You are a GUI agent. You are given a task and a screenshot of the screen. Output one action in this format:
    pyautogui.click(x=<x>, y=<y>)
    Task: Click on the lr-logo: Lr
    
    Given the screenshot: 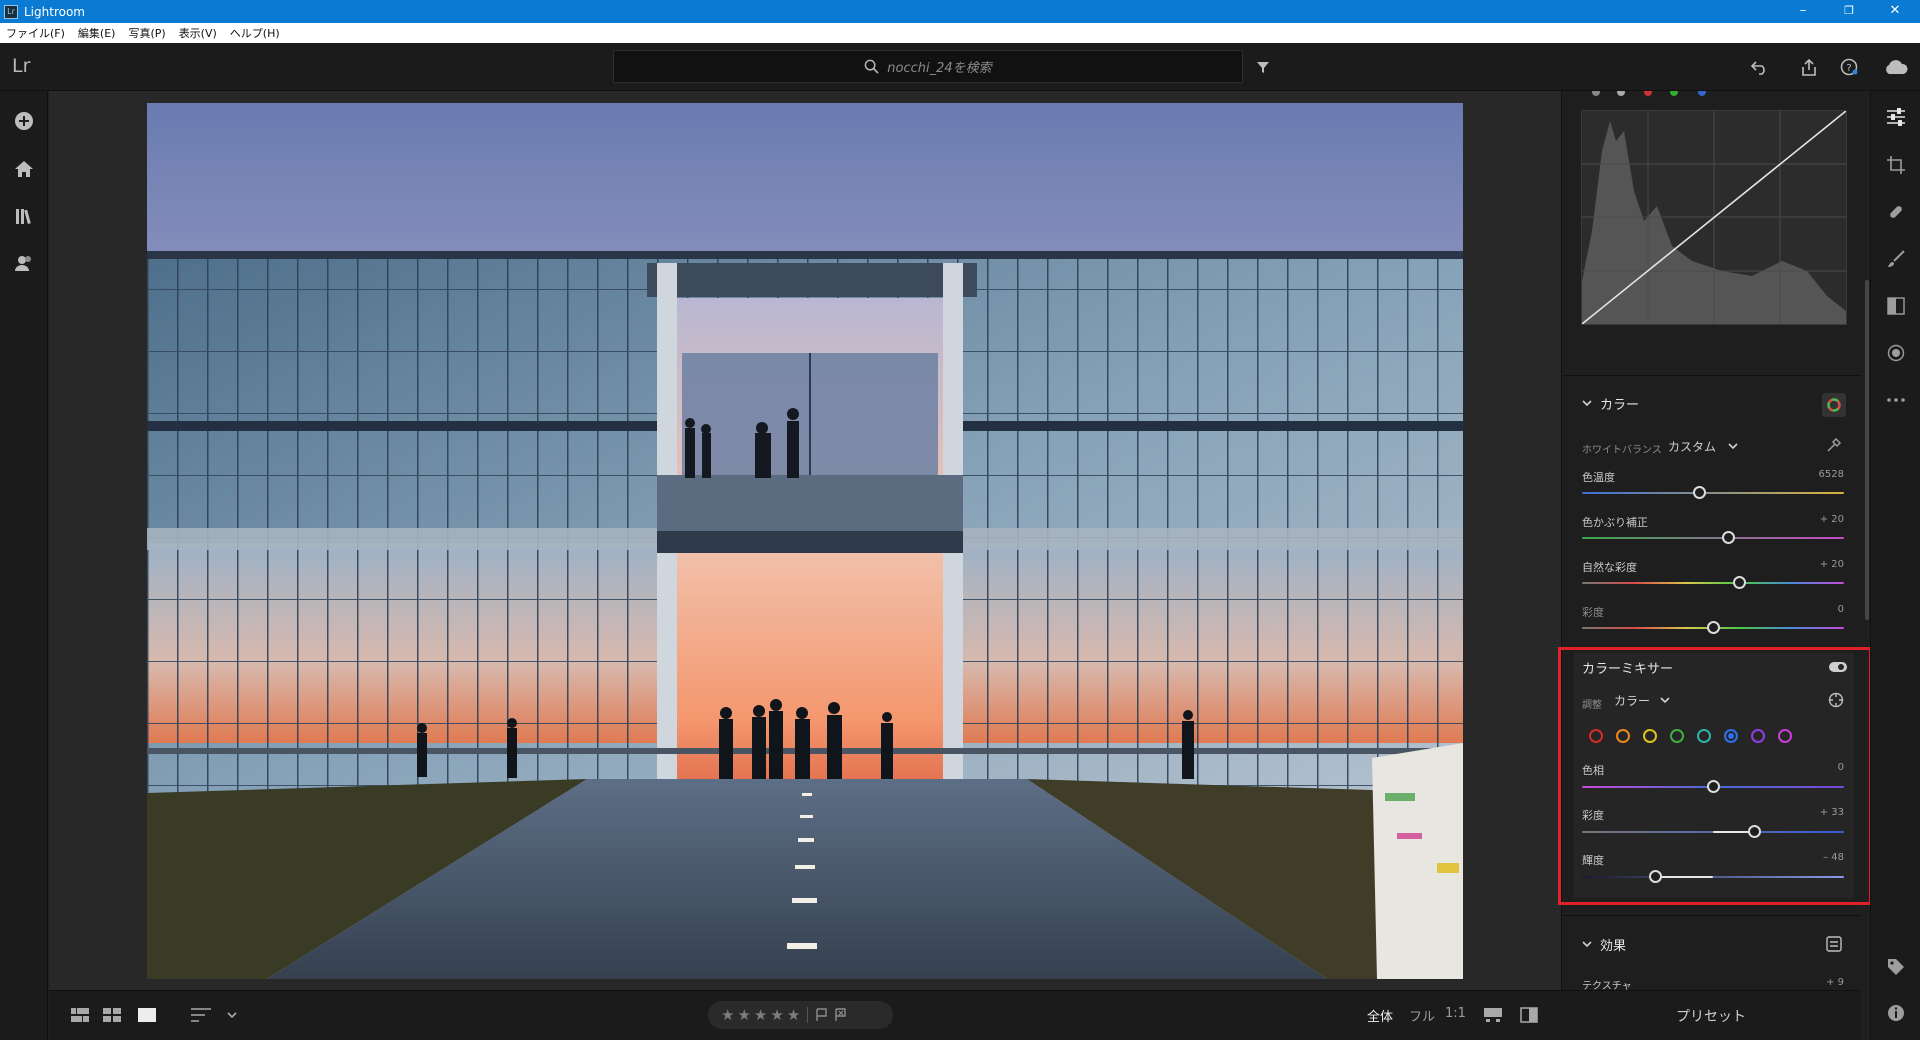 What is the action you would take?
    pyautogui.click(x=21, y=66)
    